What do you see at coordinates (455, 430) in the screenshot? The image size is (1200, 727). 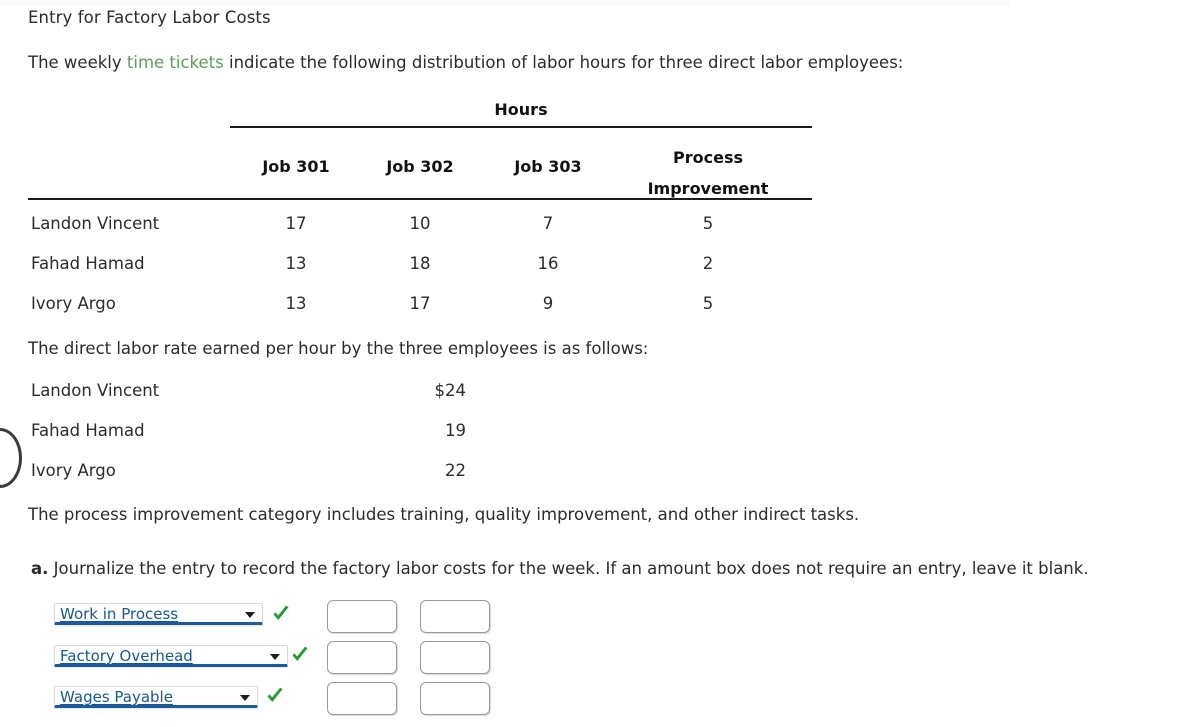 I see `rate-row-value-1: 19` at bounding box center [455, 430].